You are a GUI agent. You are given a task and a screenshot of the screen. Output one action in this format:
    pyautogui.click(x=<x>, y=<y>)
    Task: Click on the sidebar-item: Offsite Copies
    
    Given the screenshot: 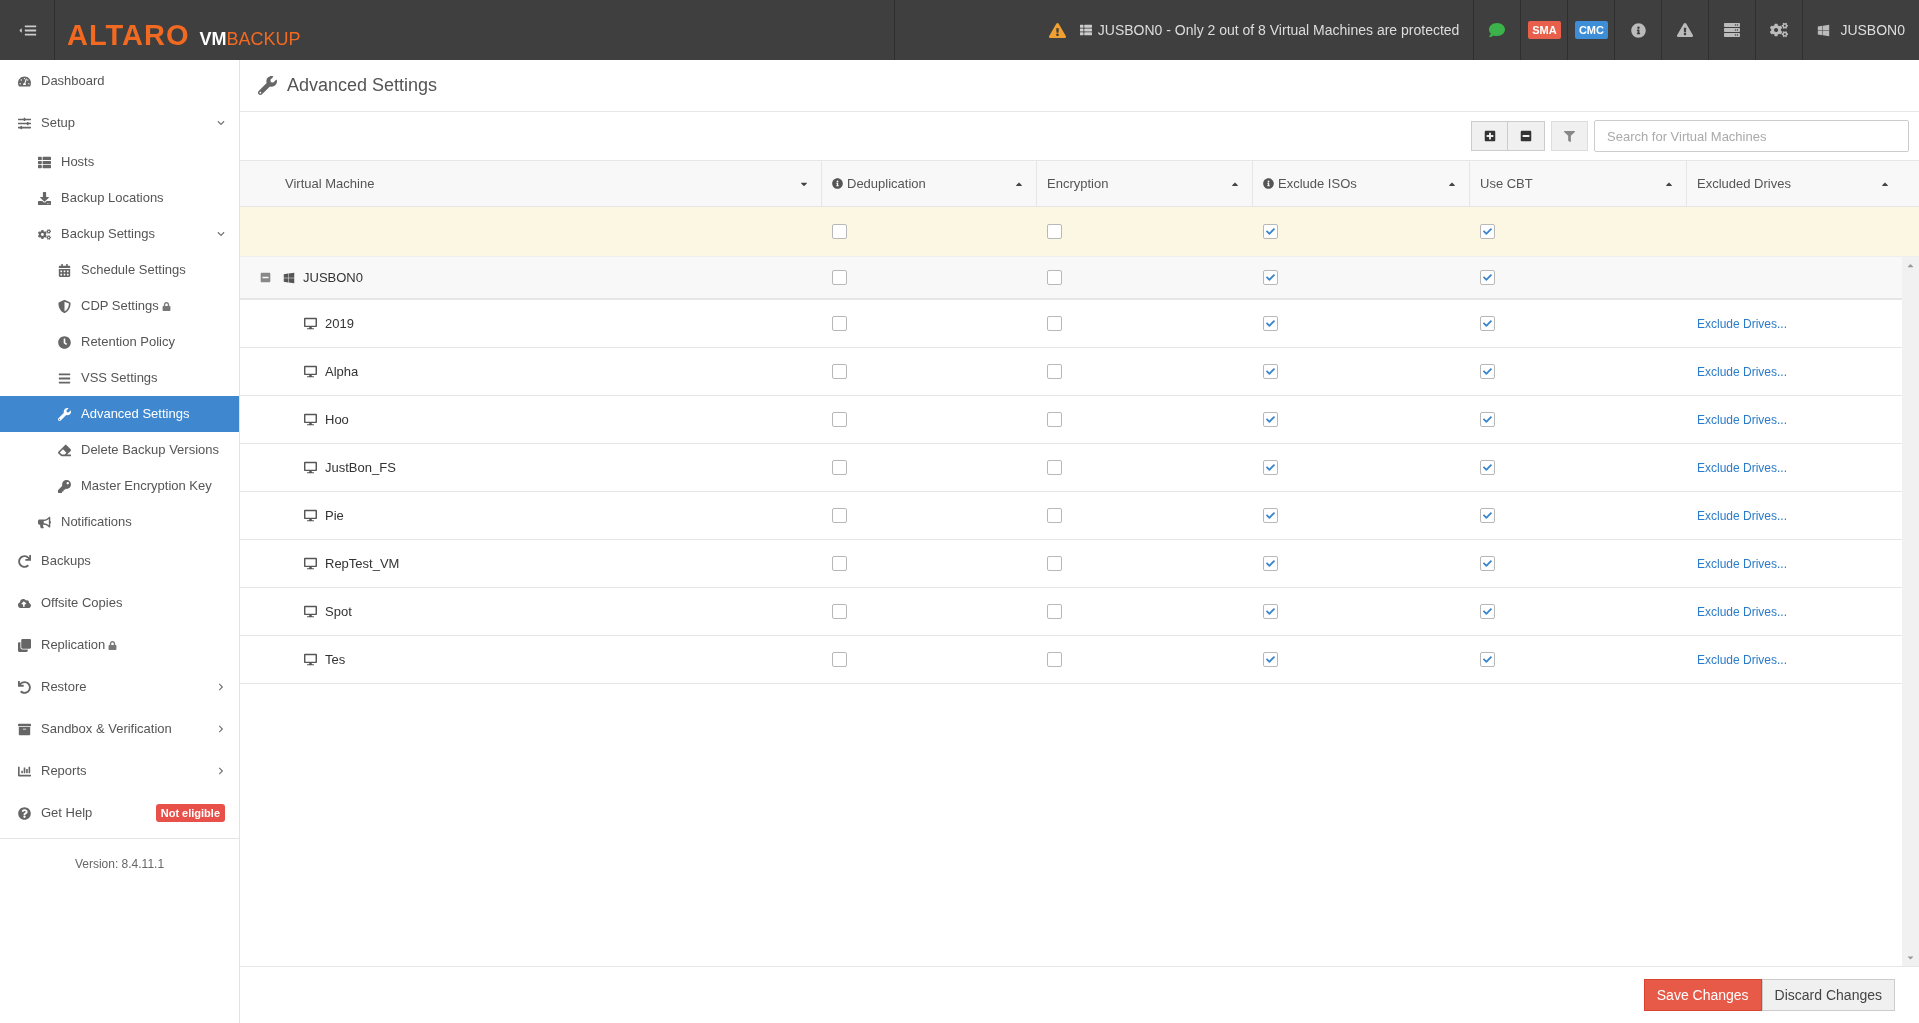 What is the action you would take?
    pyautogui.click(x=119, y=603)
    